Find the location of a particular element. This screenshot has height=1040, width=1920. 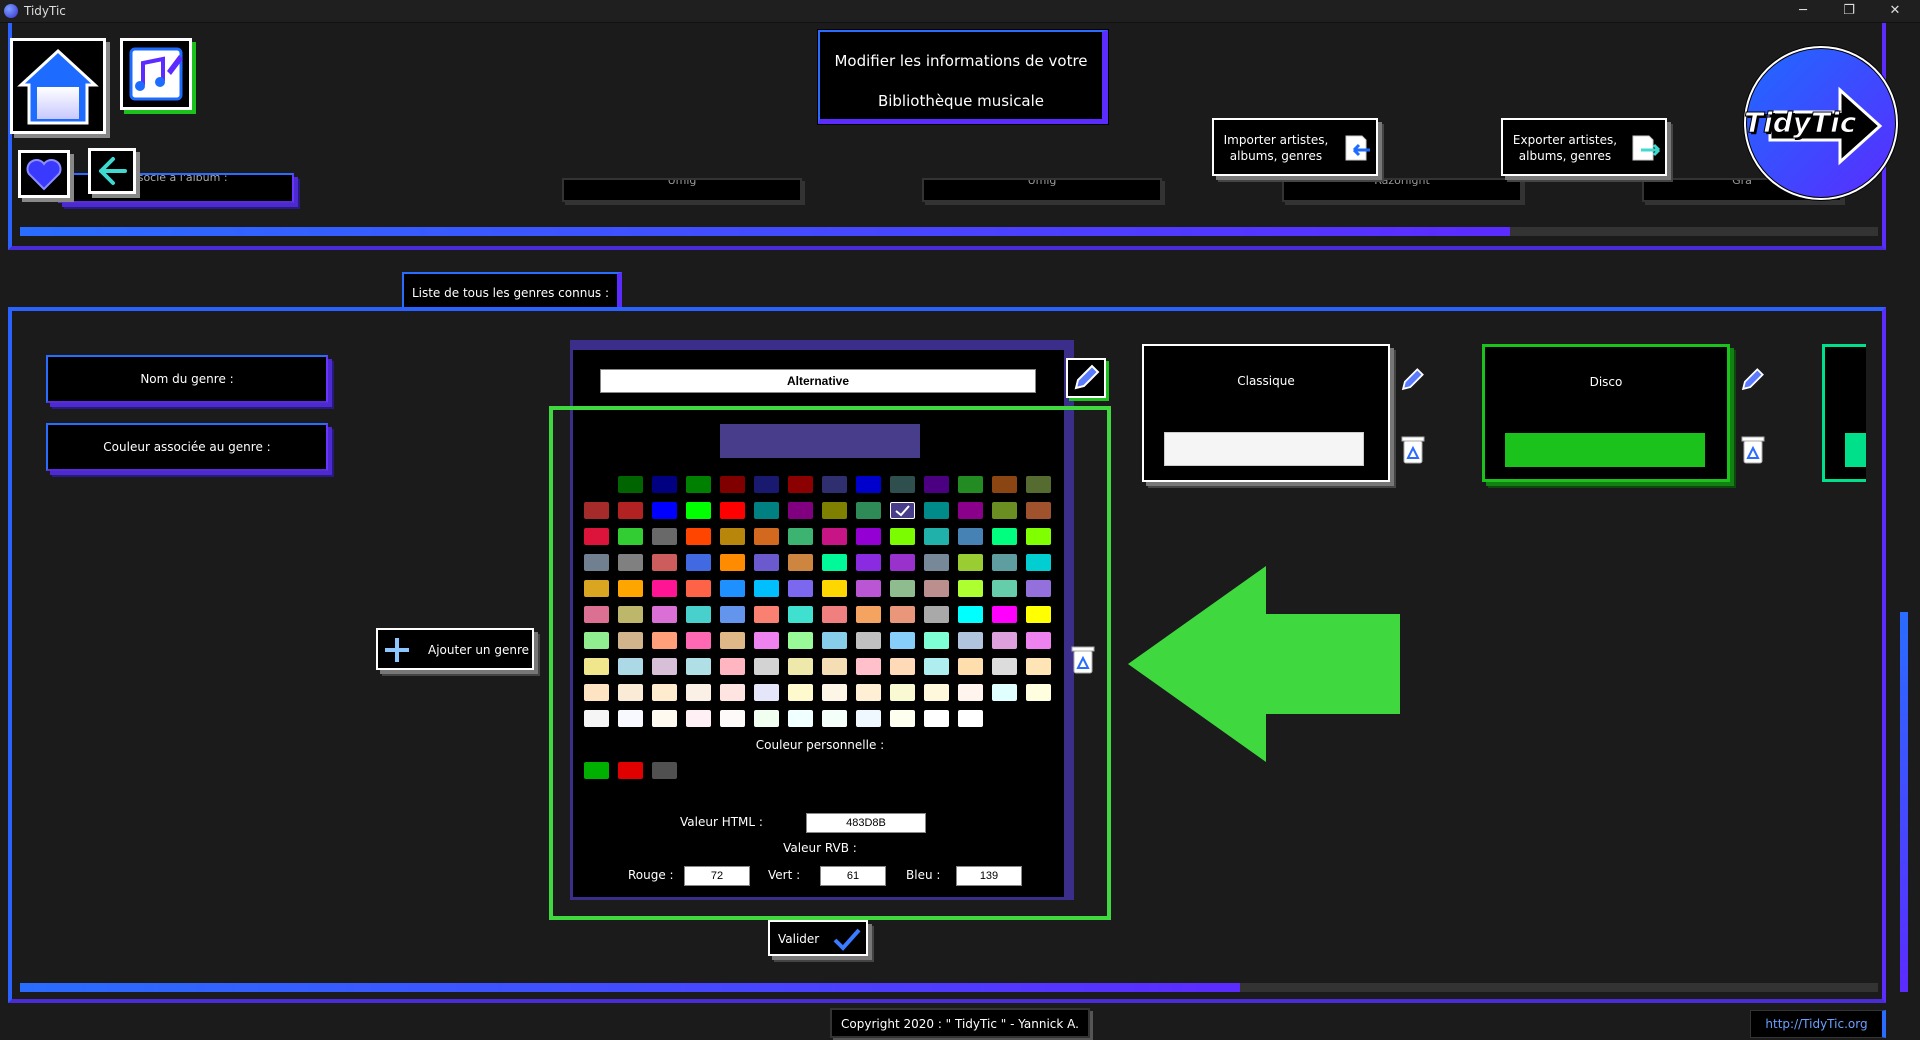

genres-horizontal-scrollbar is located at coordinates (949, 987).